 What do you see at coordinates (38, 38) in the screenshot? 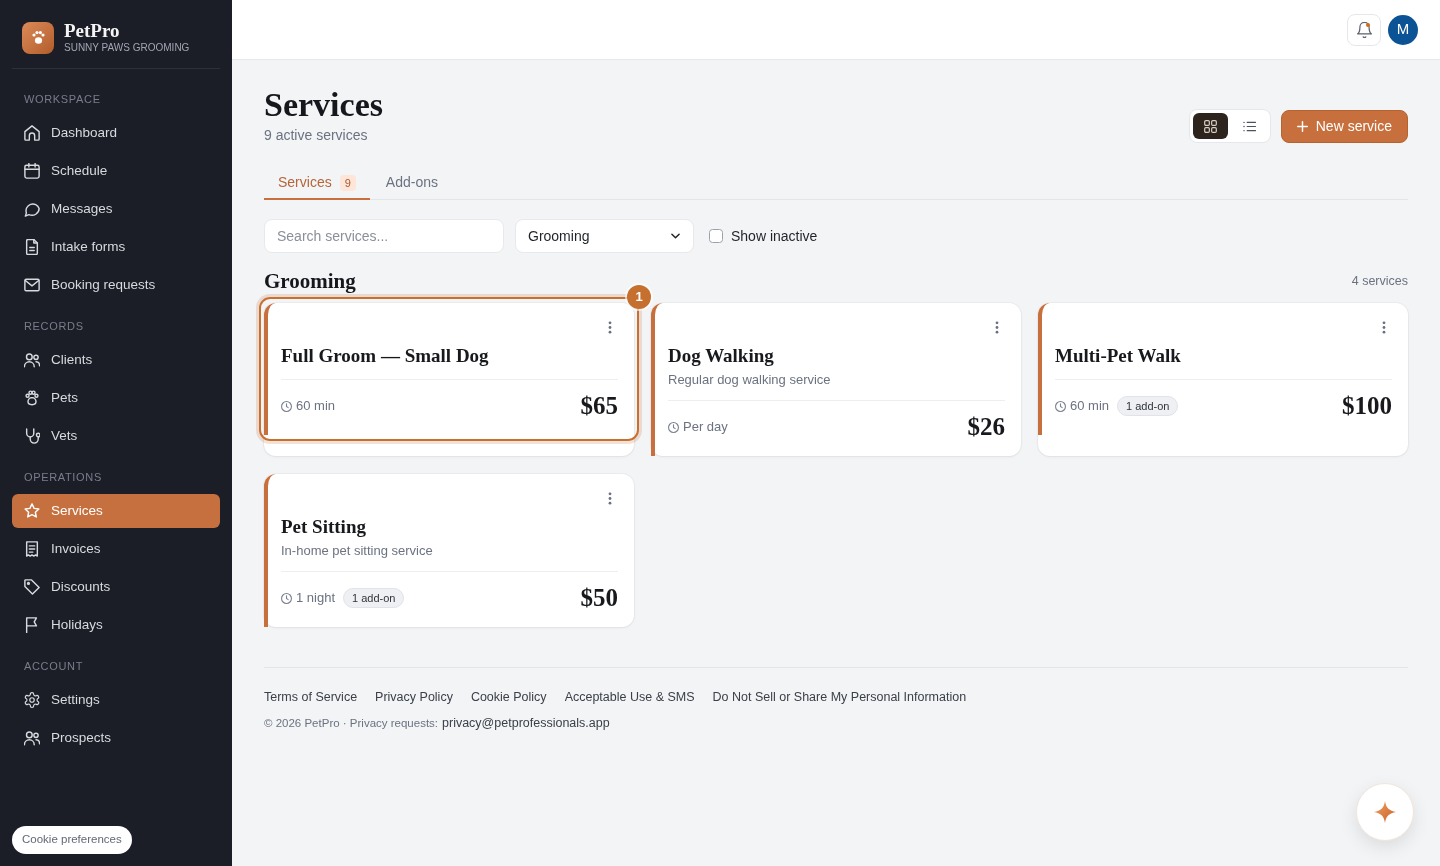
I see `paw-logo-icon` at bounding box center [38, 38].